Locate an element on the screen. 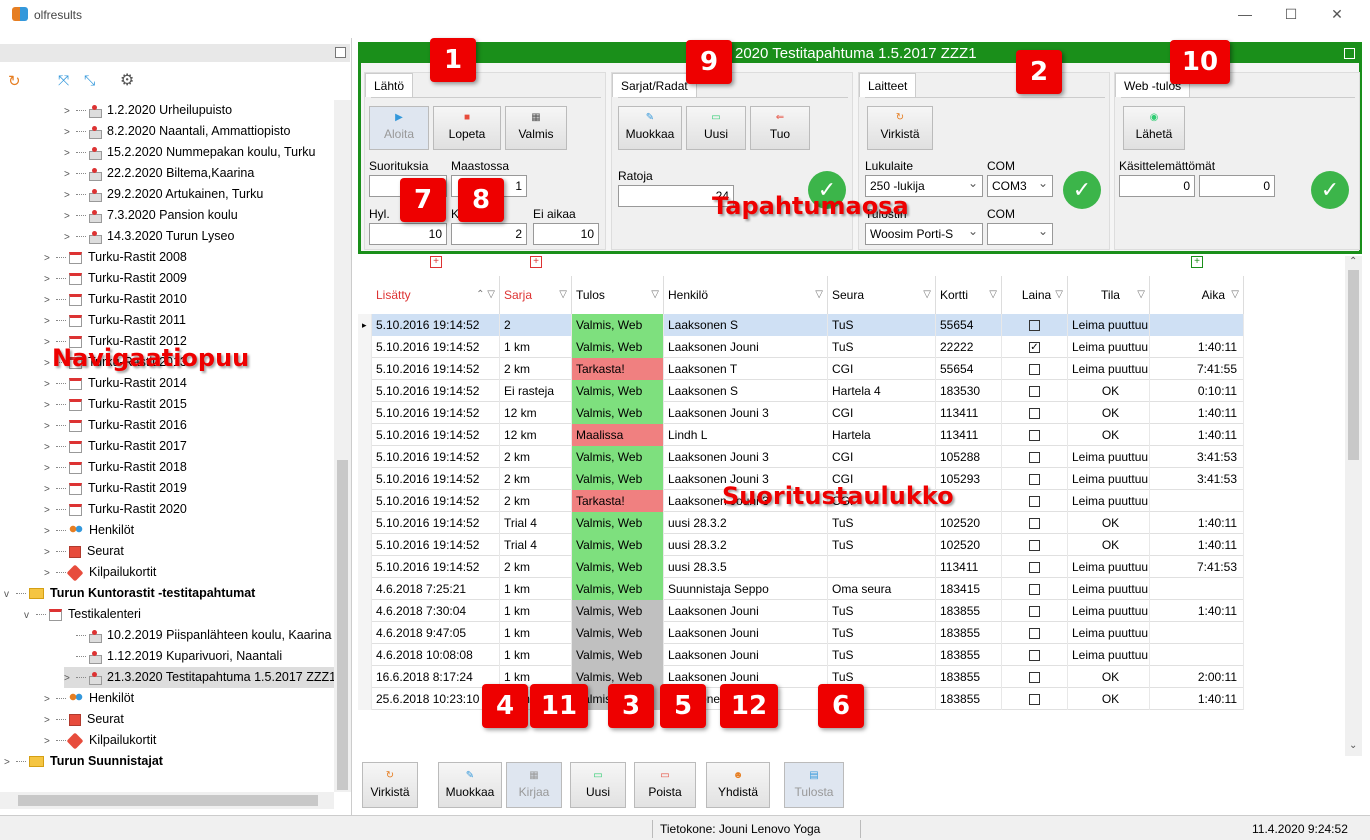 The height and width of the screenshot is (840, 1370). tree-item: >7.3.2020 Pansion koulu is located at coordinates (151, 215).